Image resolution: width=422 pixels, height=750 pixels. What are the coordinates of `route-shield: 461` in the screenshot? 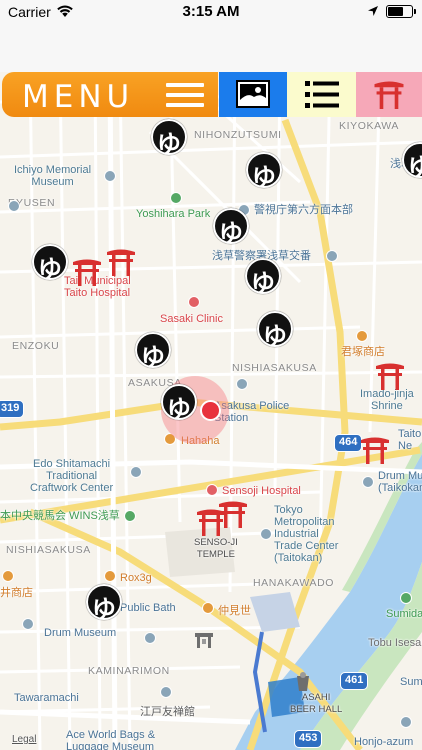 It's located at (354, 681).